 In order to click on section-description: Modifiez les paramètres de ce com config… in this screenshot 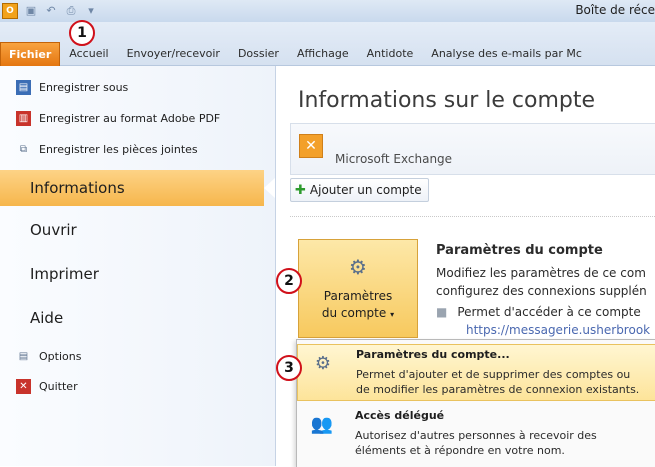, I will do `click(541, 282)`.